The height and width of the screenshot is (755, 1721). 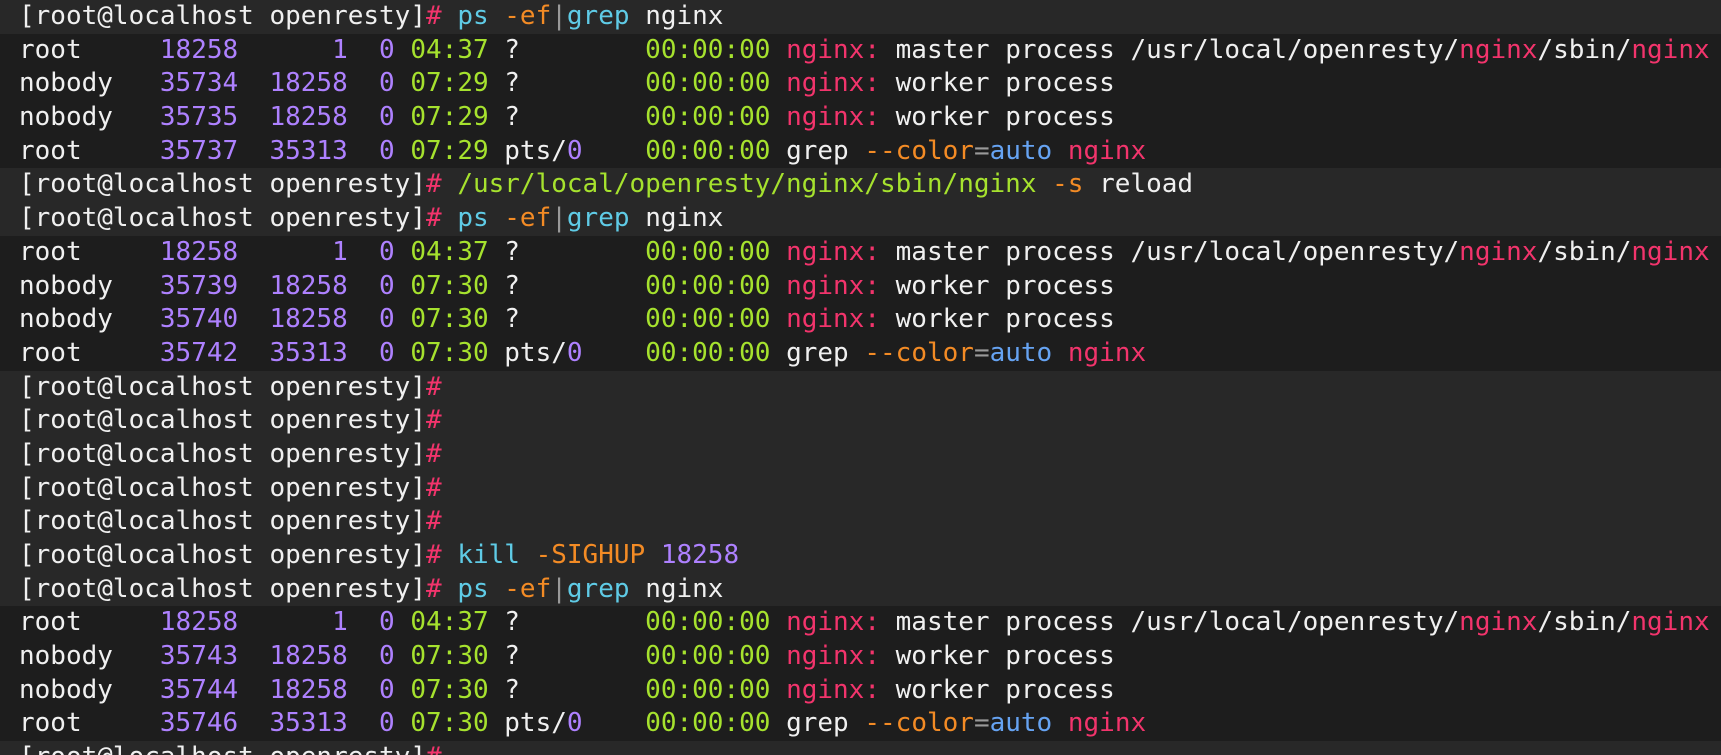 I want to click on output-token: /sbin/, so click(x=1584, y=49).